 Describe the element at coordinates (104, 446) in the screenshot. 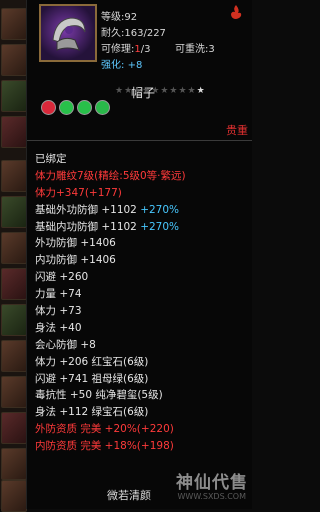

I see `attribute-line: 内防资质 完美 +18%(+198)` at that location.